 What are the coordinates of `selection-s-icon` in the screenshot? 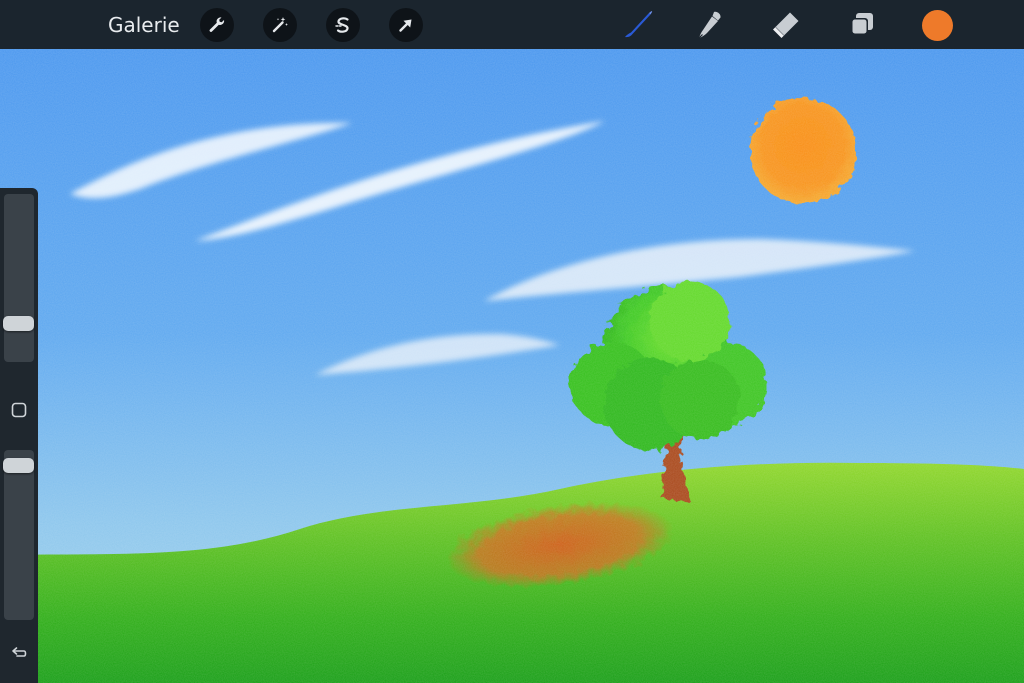 It's located at (342, 25).